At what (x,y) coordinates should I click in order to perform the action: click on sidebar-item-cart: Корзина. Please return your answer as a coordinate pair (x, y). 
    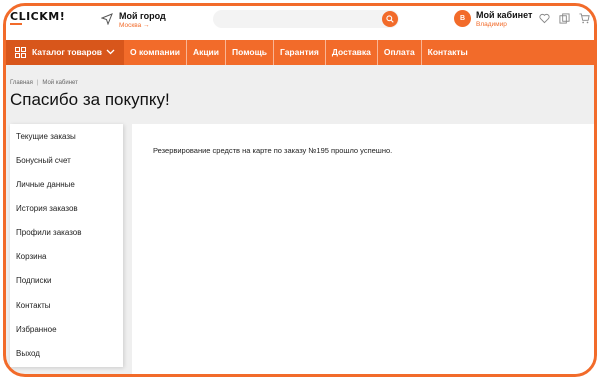
    Looking at the image, I should click on (31, 256).